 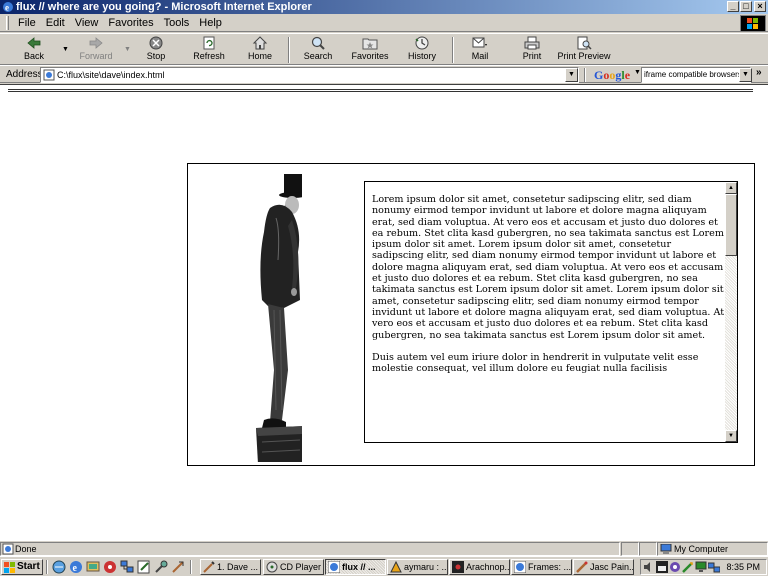 What do you see at coordinates (93, 567) in the screenshot?
I see `quicklaunch-desktop-icon` at bounding box center [93, 567].